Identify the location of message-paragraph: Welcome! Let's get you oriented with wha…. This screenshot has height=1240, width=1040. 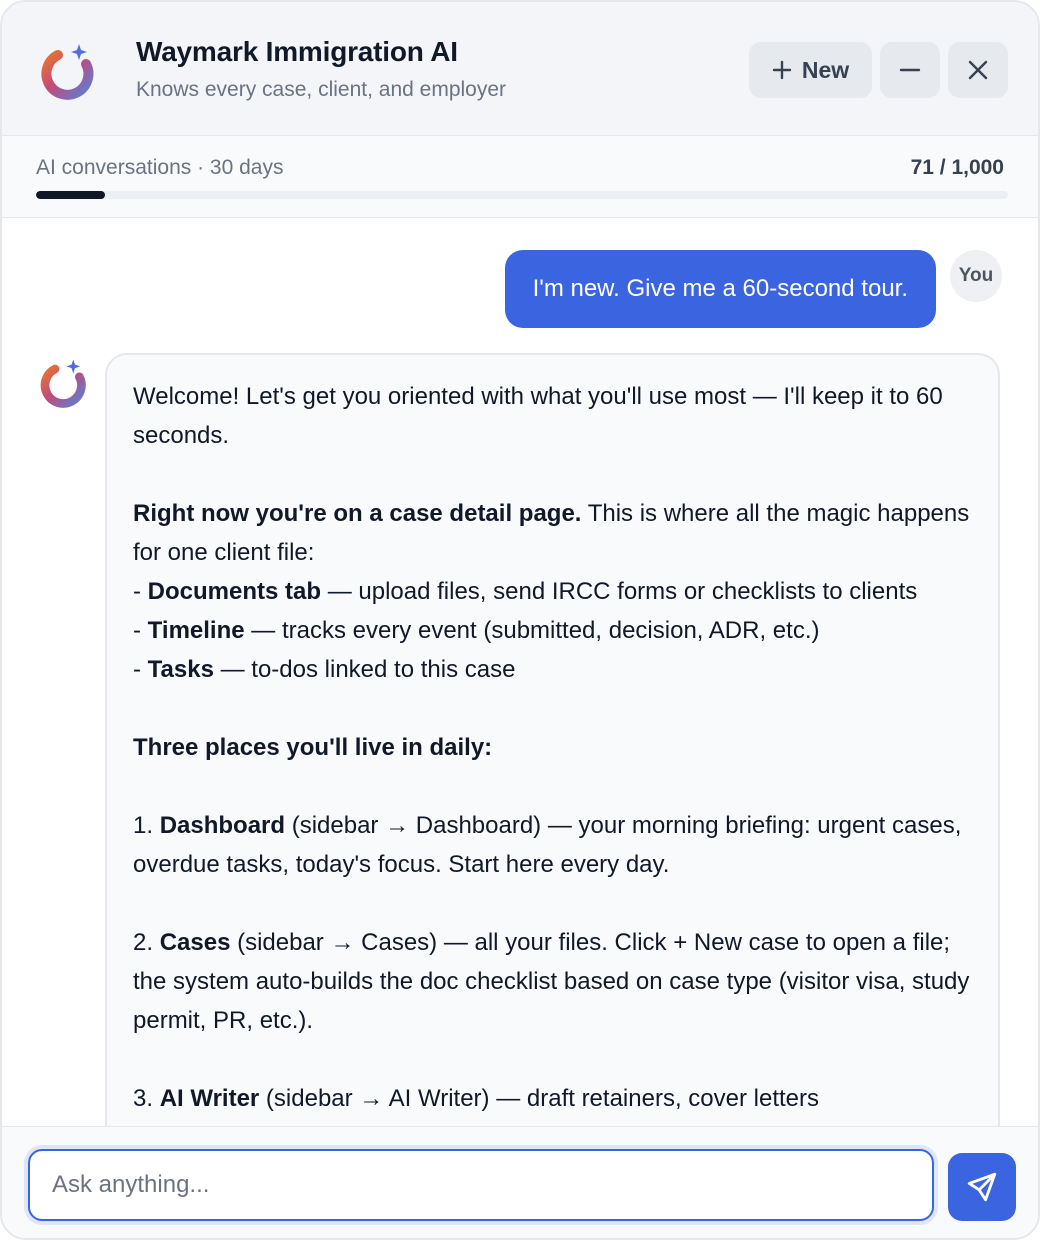
(538, 416).